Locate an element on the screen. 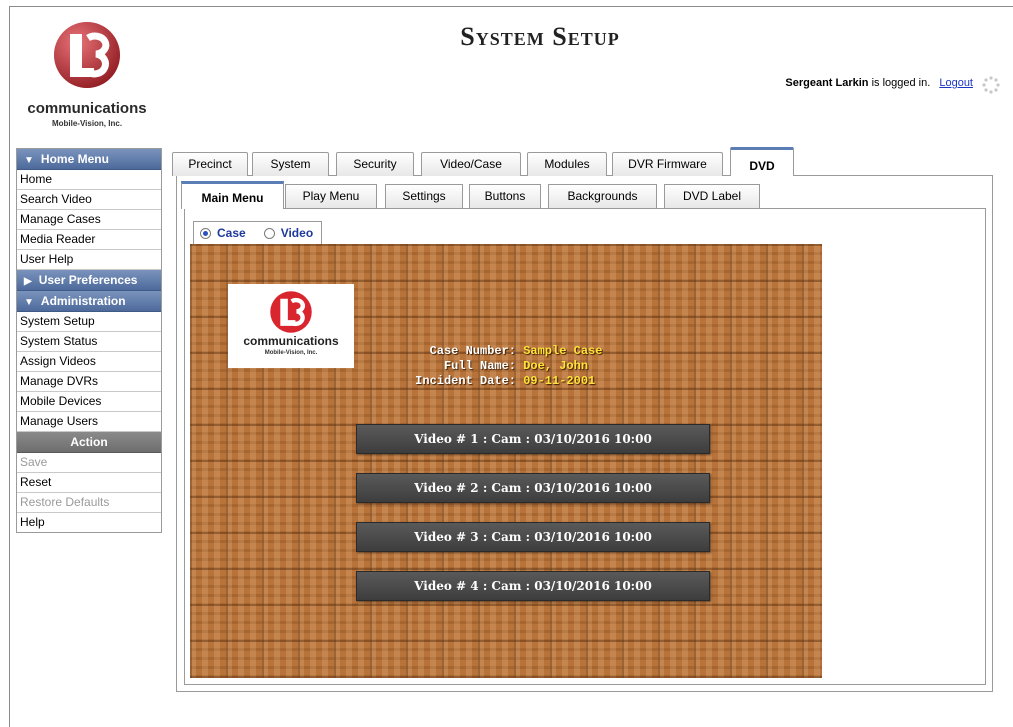 Image resolution: width=1013 pixels, height=727 pixels. incident-date-row: Incident Date: 09-11-2001 is located at coordinates (496, 381).